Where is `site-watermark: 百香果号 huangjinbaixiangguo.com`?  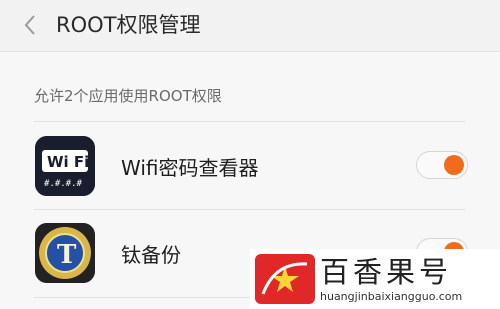 site-watermark: 百香果号 huangjinbaixiangguo.com is located at coordinates (375, 279).